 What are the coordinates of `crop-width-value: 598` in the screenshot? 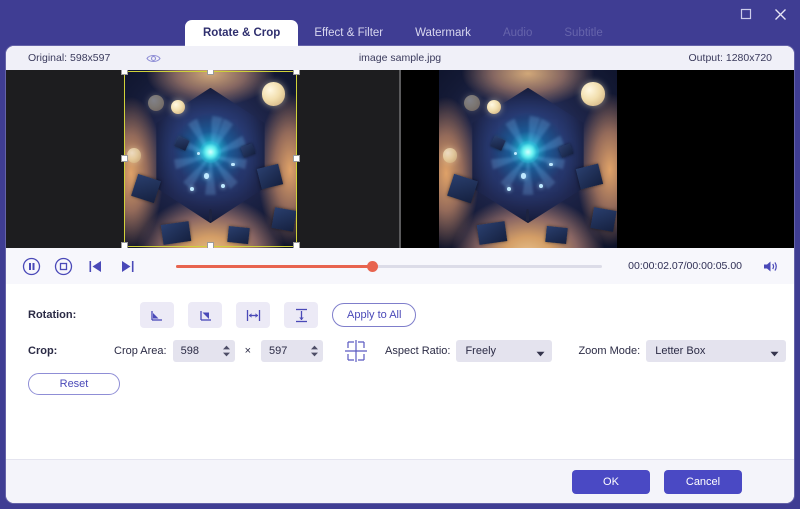 It's located at (189, 351).